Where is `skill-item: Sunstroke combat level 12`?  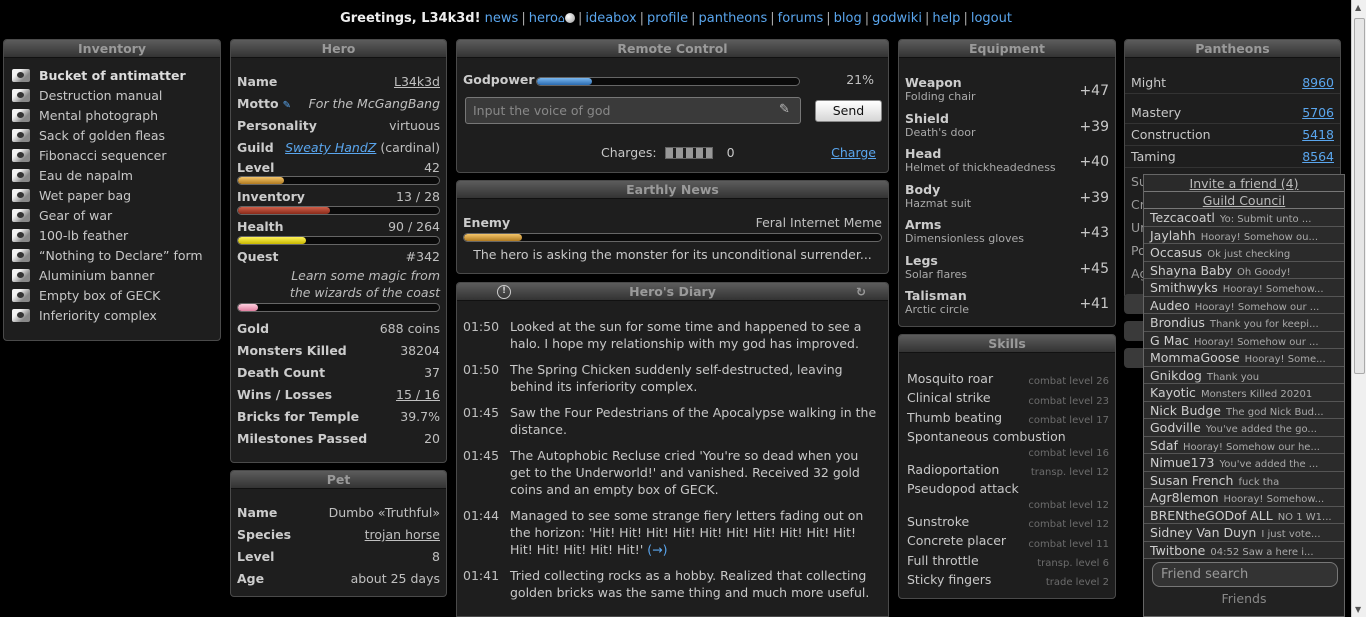 skill-item: Sunstroke combat level 12 is located at coordinates (1007, 522).